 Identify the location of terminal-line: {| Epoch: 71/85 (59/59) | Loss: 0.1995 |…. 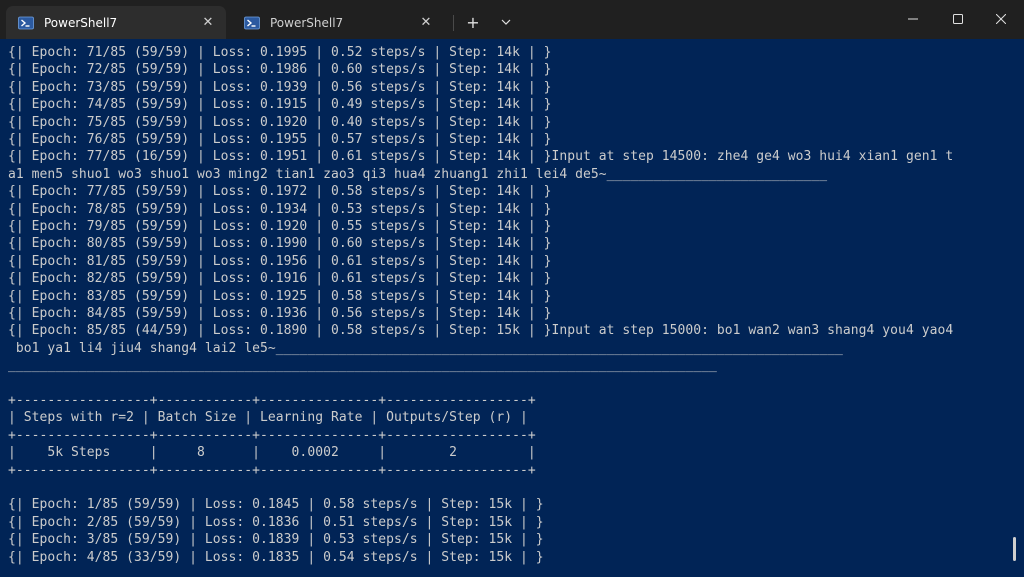
(280, 52).